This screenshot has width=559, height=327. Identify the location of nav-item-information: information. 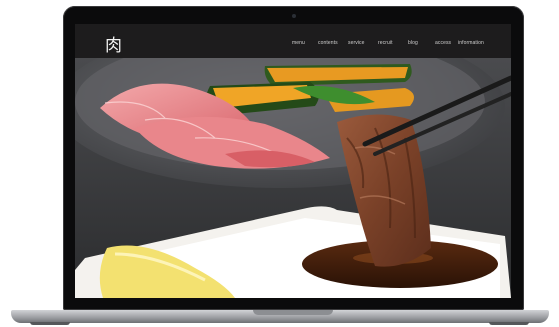
(471, 43).